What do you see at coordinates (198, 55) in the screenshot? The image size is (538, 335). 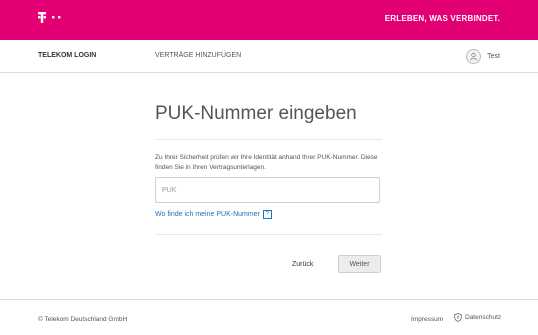 I see `nav-add-contracts: VERTRÄGE HINZUFÜGEN` at bounding box center [198, 55].